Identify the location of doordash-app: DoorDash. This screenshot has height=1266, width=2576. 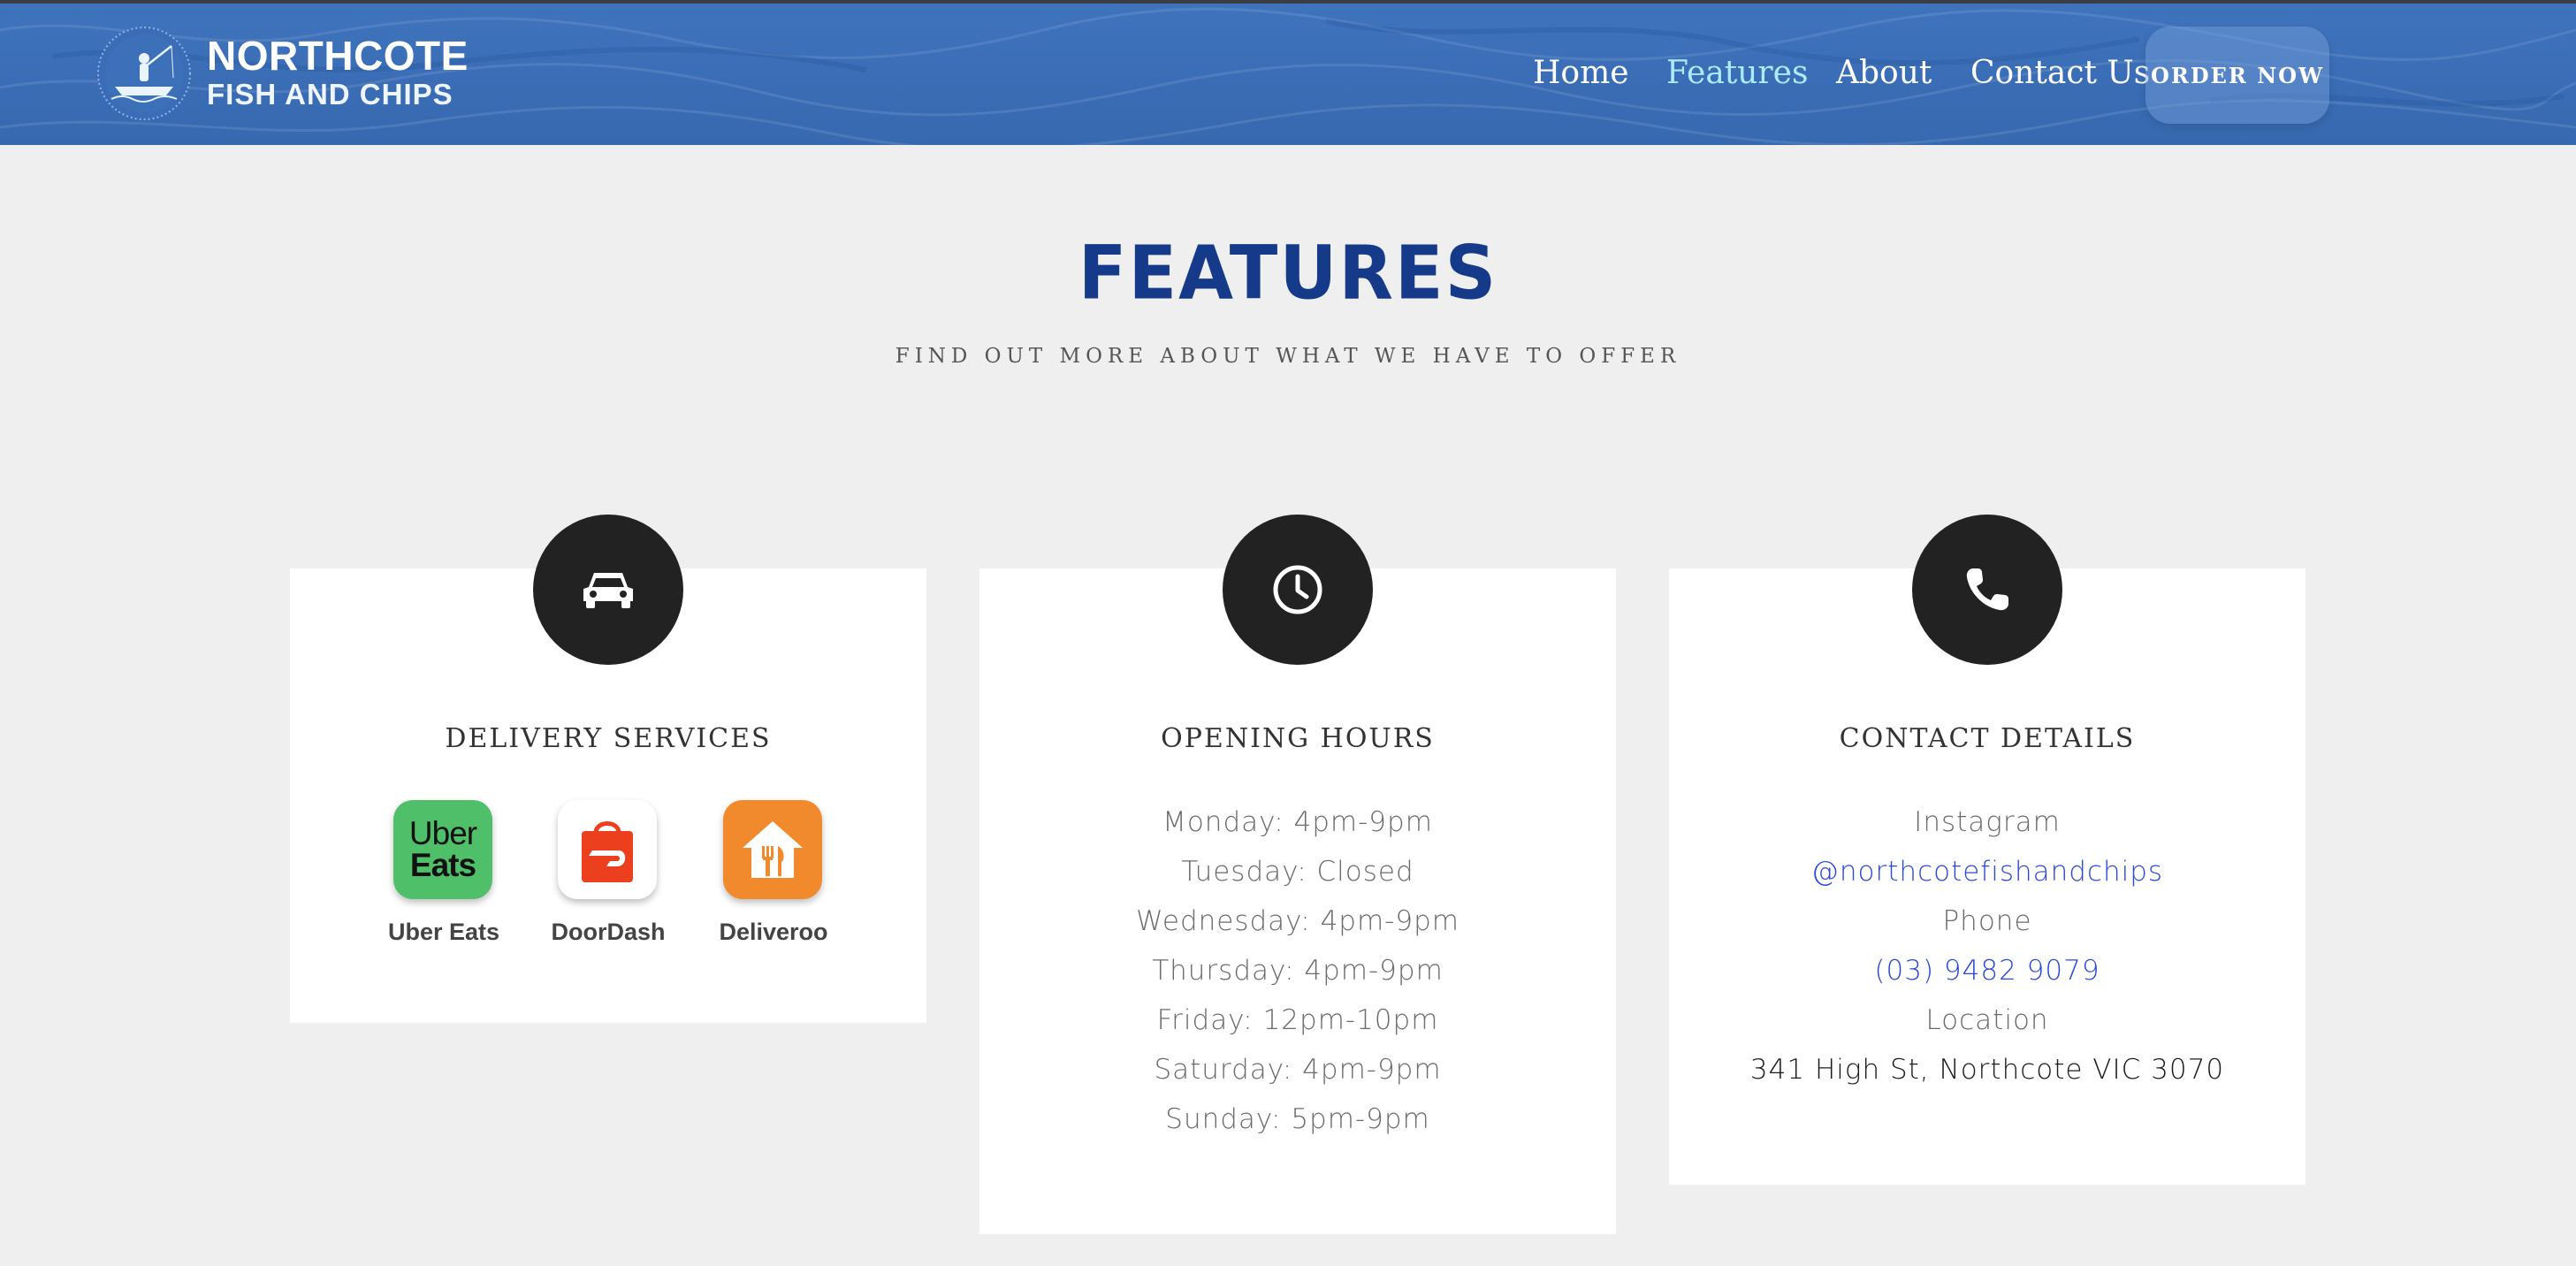
(608, 873).